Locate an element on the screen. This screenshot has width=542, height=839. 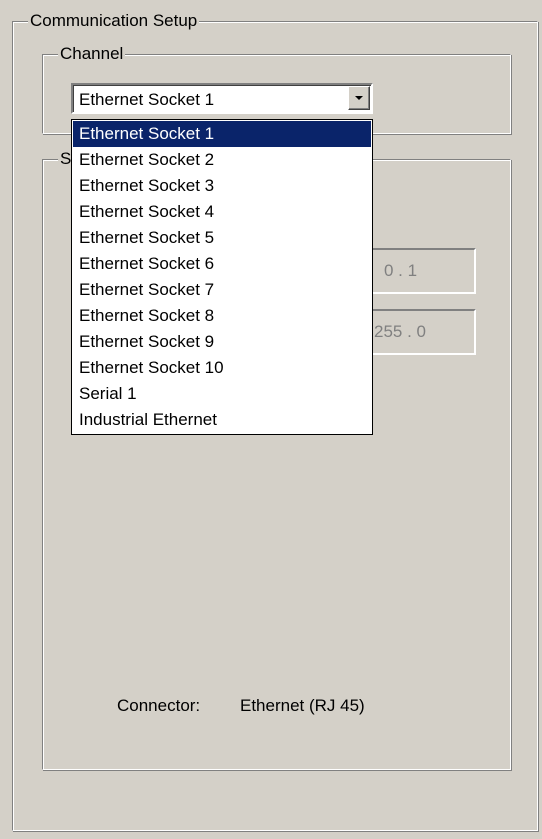
channel-combobox: Ethernet Socket 1 is located at coordinates (222, 98).